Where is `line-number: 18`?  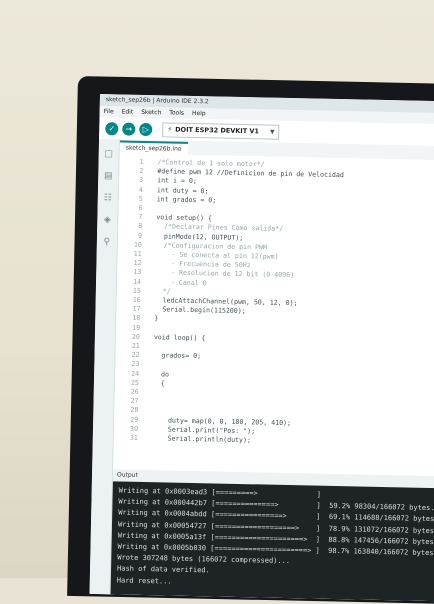
line-number: 18 is located at coordinates (136, 318).